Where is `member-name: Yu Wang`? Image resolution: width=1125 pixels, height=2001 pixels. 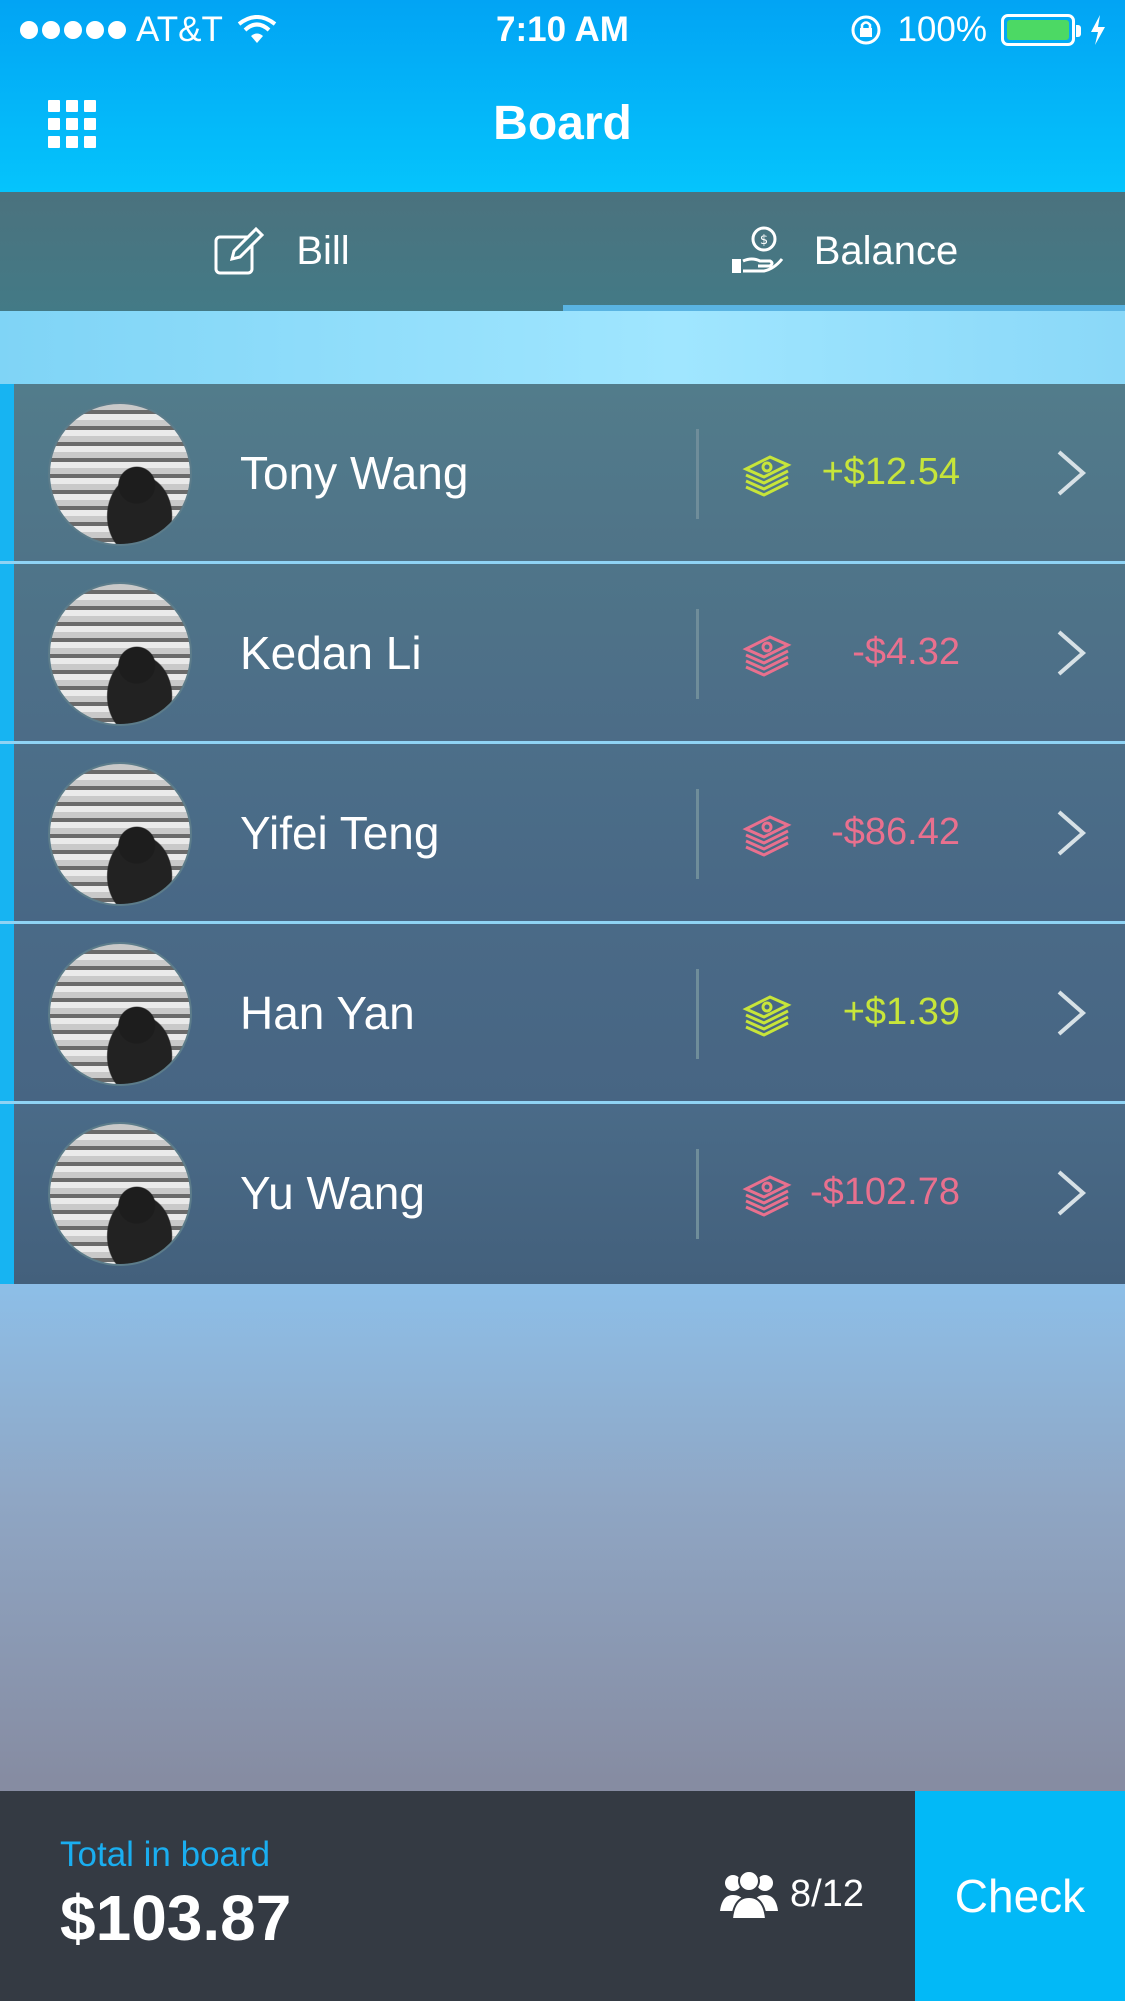 member-name: Yu Wang is located at coordinates (332, 1192).